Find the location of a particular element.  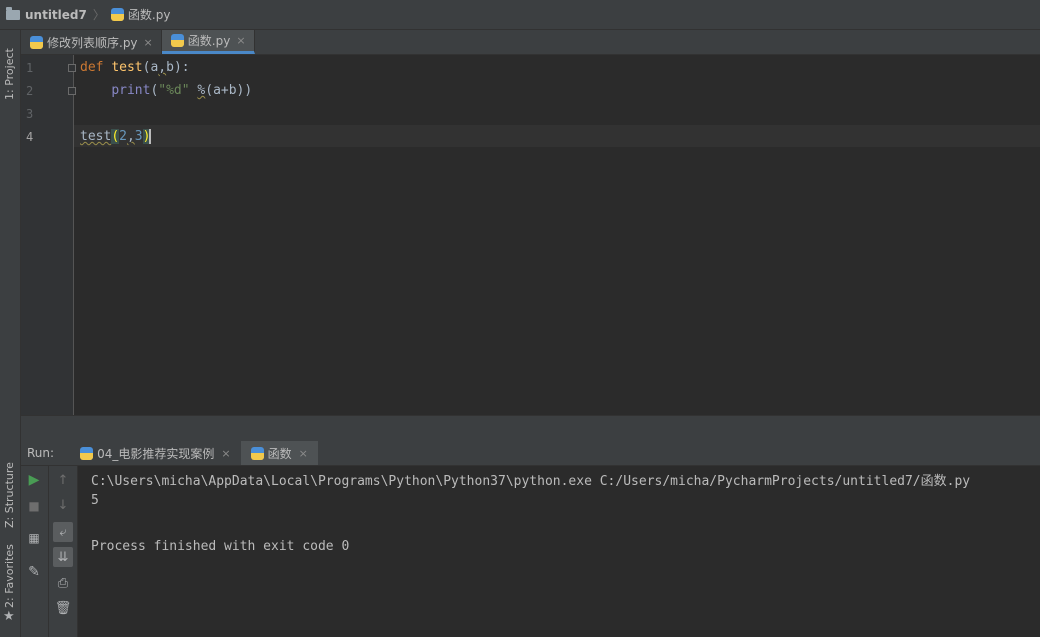

console-output-line: 5 is located at coordinates (95, 500).